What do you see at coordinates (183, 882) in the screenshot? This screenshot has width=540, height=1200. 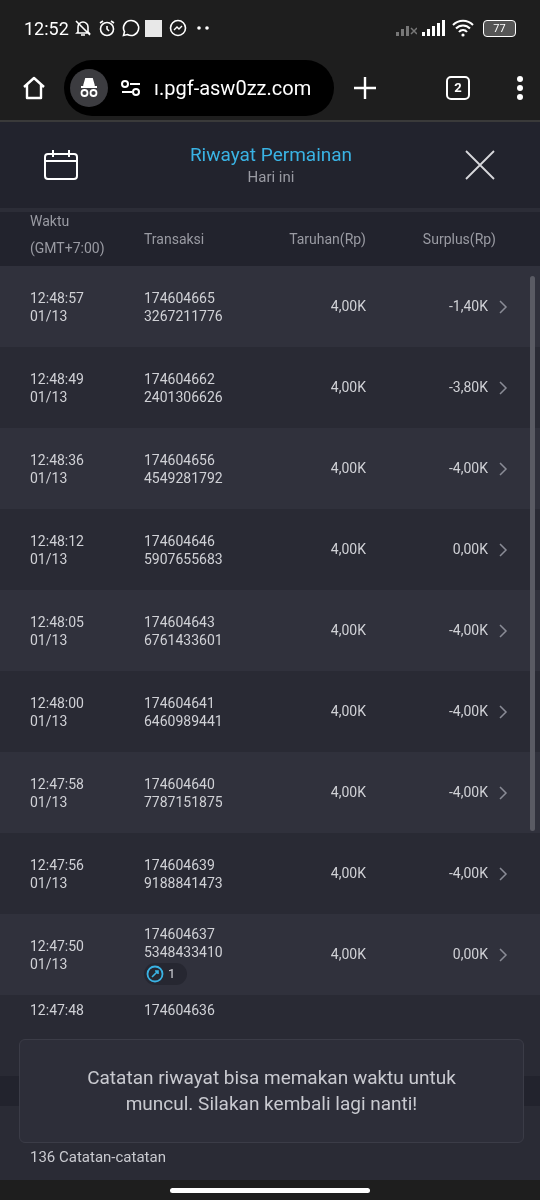 I see `transaction-id: 9188841473` at bounding box center [183, 882].